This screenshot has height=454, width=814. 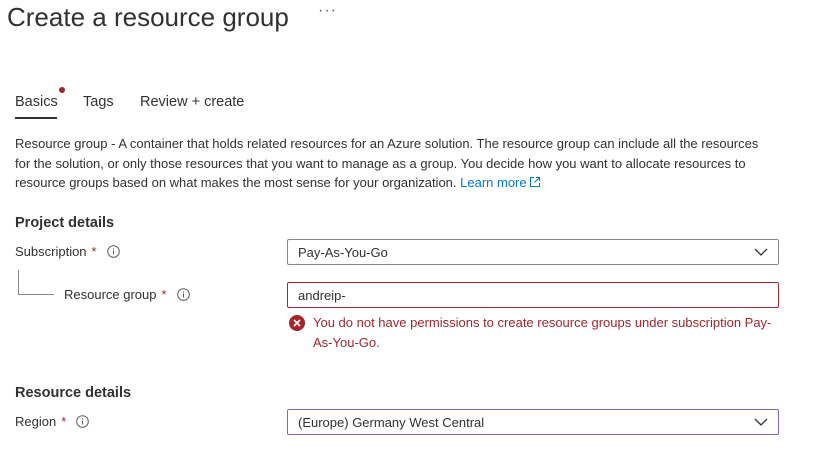 What do you see at coordinates (110, 294) in the screenshot?
I see `resource-group-label-text: Resource group` at bounding box center [110, 294].